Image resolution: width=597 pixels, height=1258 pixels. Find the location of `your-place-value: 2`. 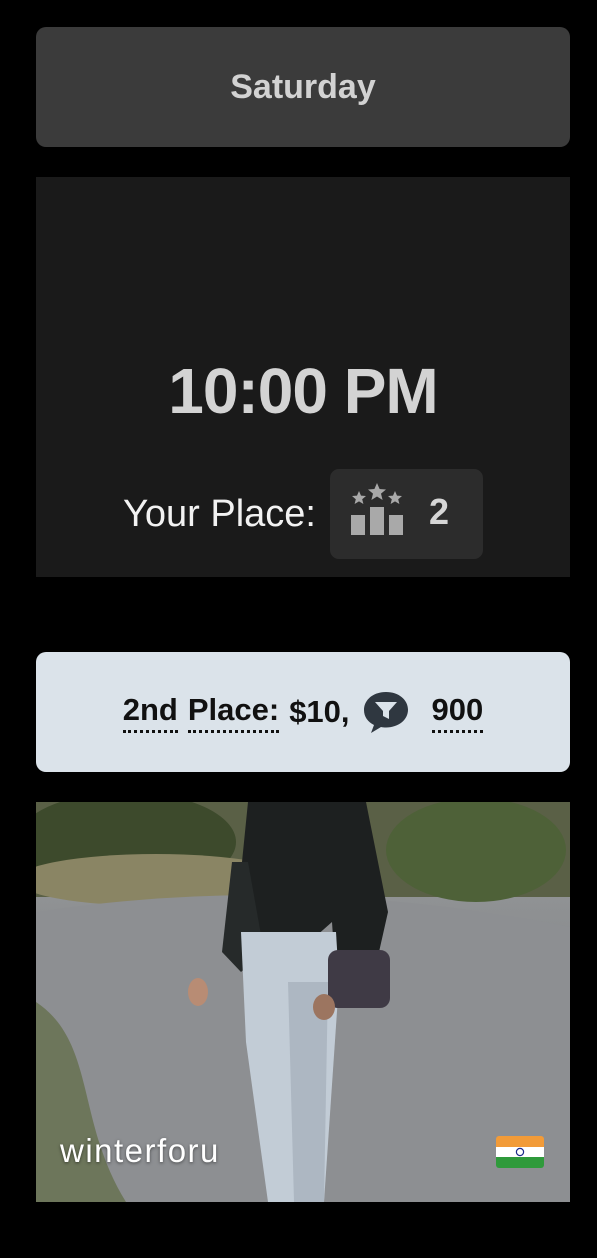

your-place-value: 2 is located at coordinates (438, 511).